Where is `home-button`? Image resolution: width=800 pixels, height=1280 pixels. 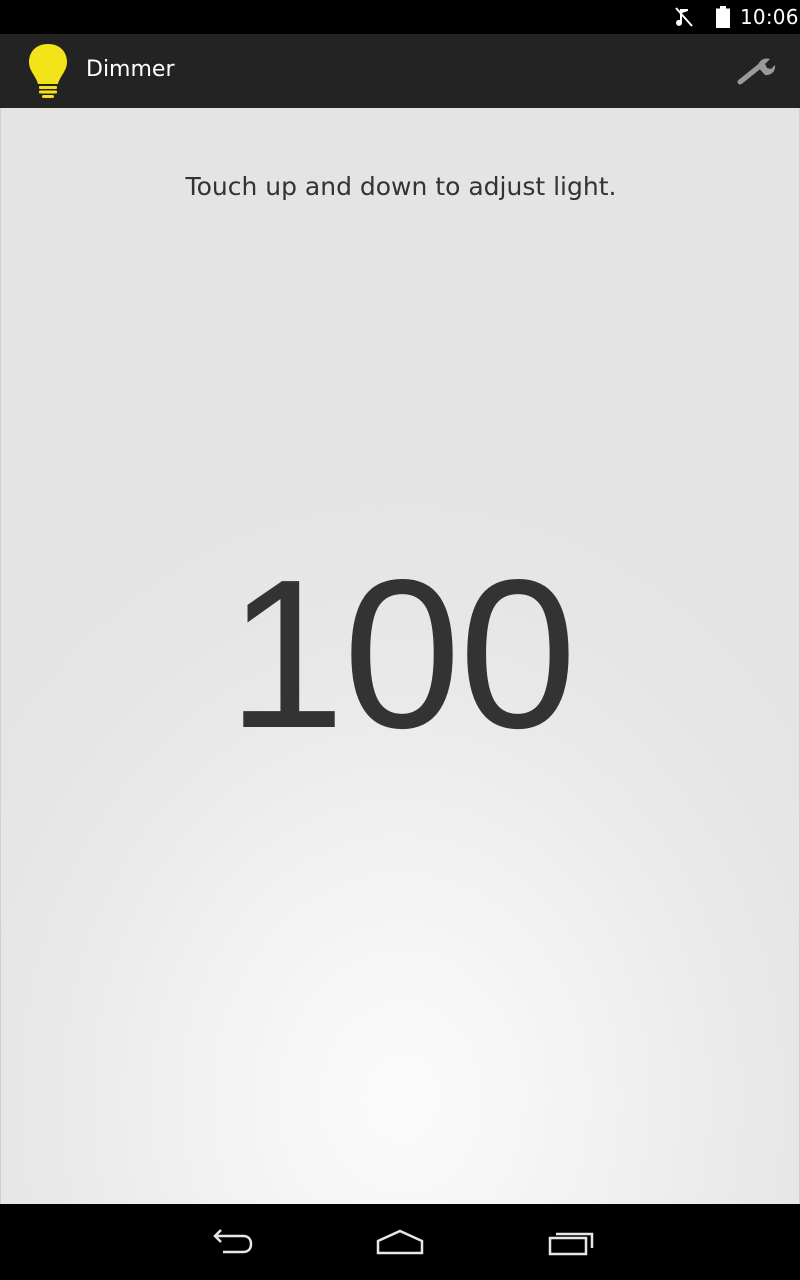
home-button is located at coordinates (400, 1242).